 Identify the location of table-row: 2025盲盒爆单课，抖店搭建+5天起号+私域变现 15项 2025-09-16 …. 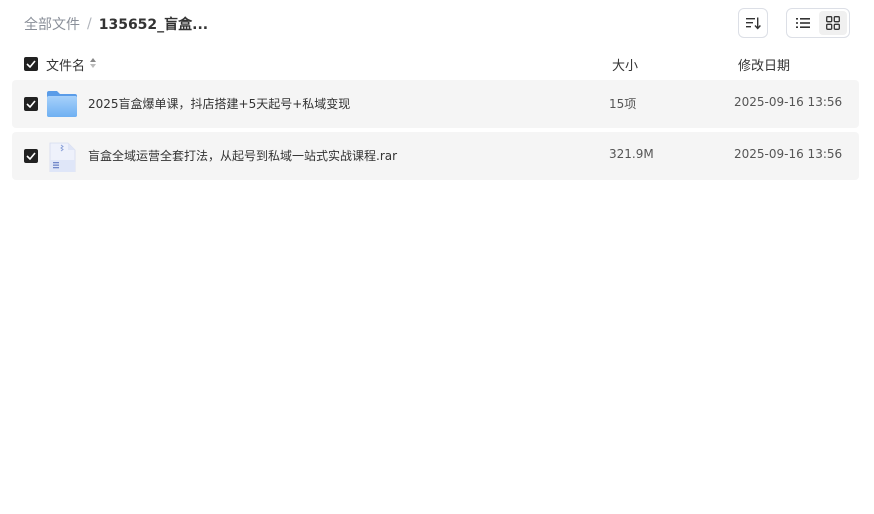
(435, 104).